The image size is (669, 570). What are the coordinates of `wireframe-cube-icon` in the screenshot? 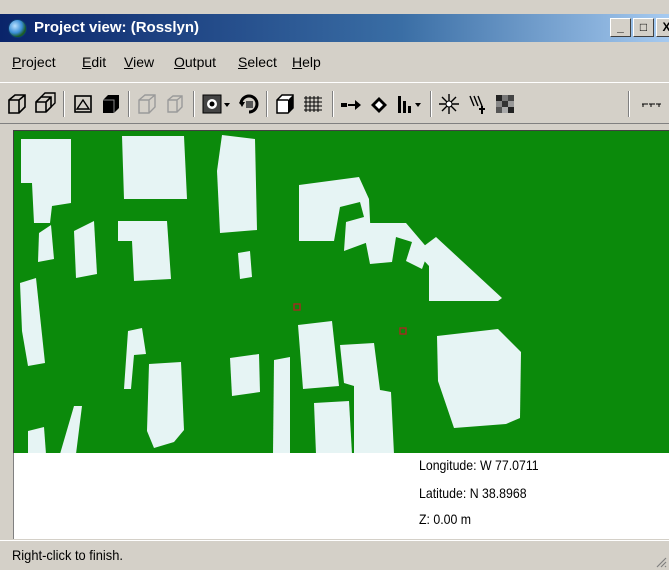 It's located at (17, 104).